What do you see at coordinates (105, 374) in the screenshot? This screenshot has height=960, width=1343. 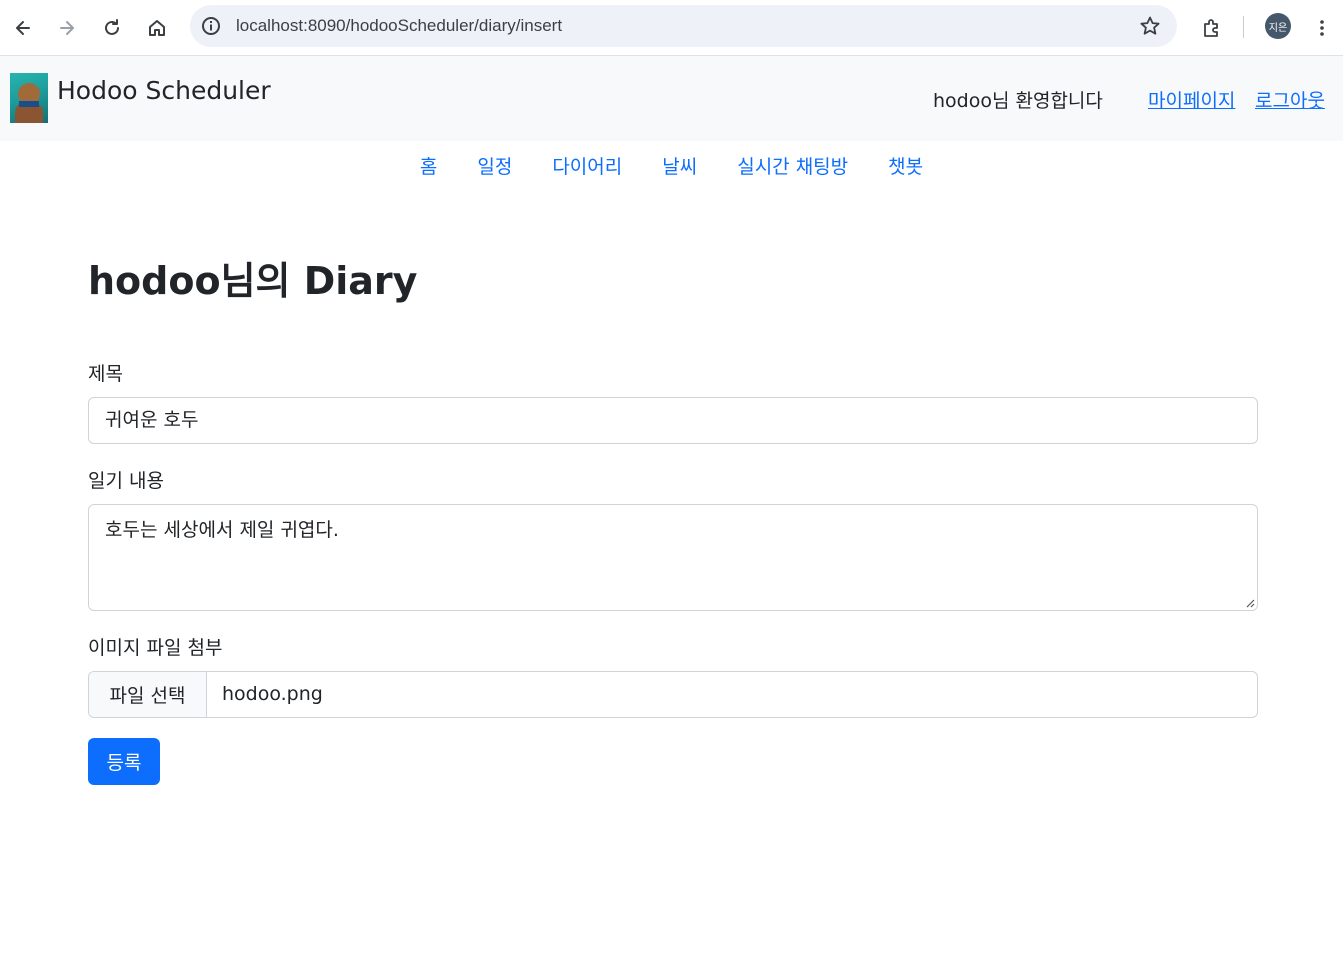 I see `title-label: 제목` at bounding box center [105, 374].